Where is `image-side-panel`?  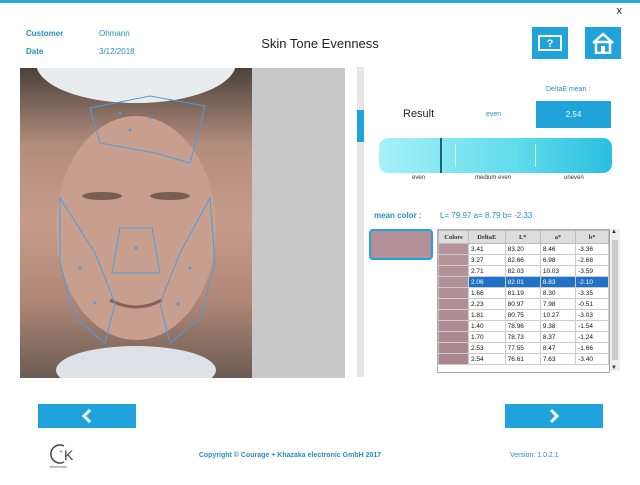 image-side-panel is located at coordinates (298, 223).